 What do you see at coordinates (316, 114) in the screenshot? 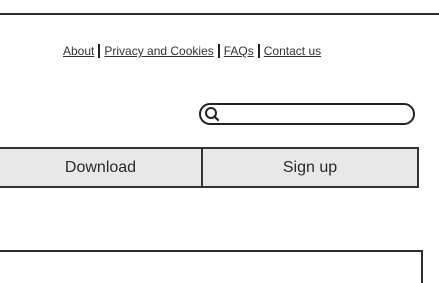
I see `search-input` at bounding box center [316, 114].